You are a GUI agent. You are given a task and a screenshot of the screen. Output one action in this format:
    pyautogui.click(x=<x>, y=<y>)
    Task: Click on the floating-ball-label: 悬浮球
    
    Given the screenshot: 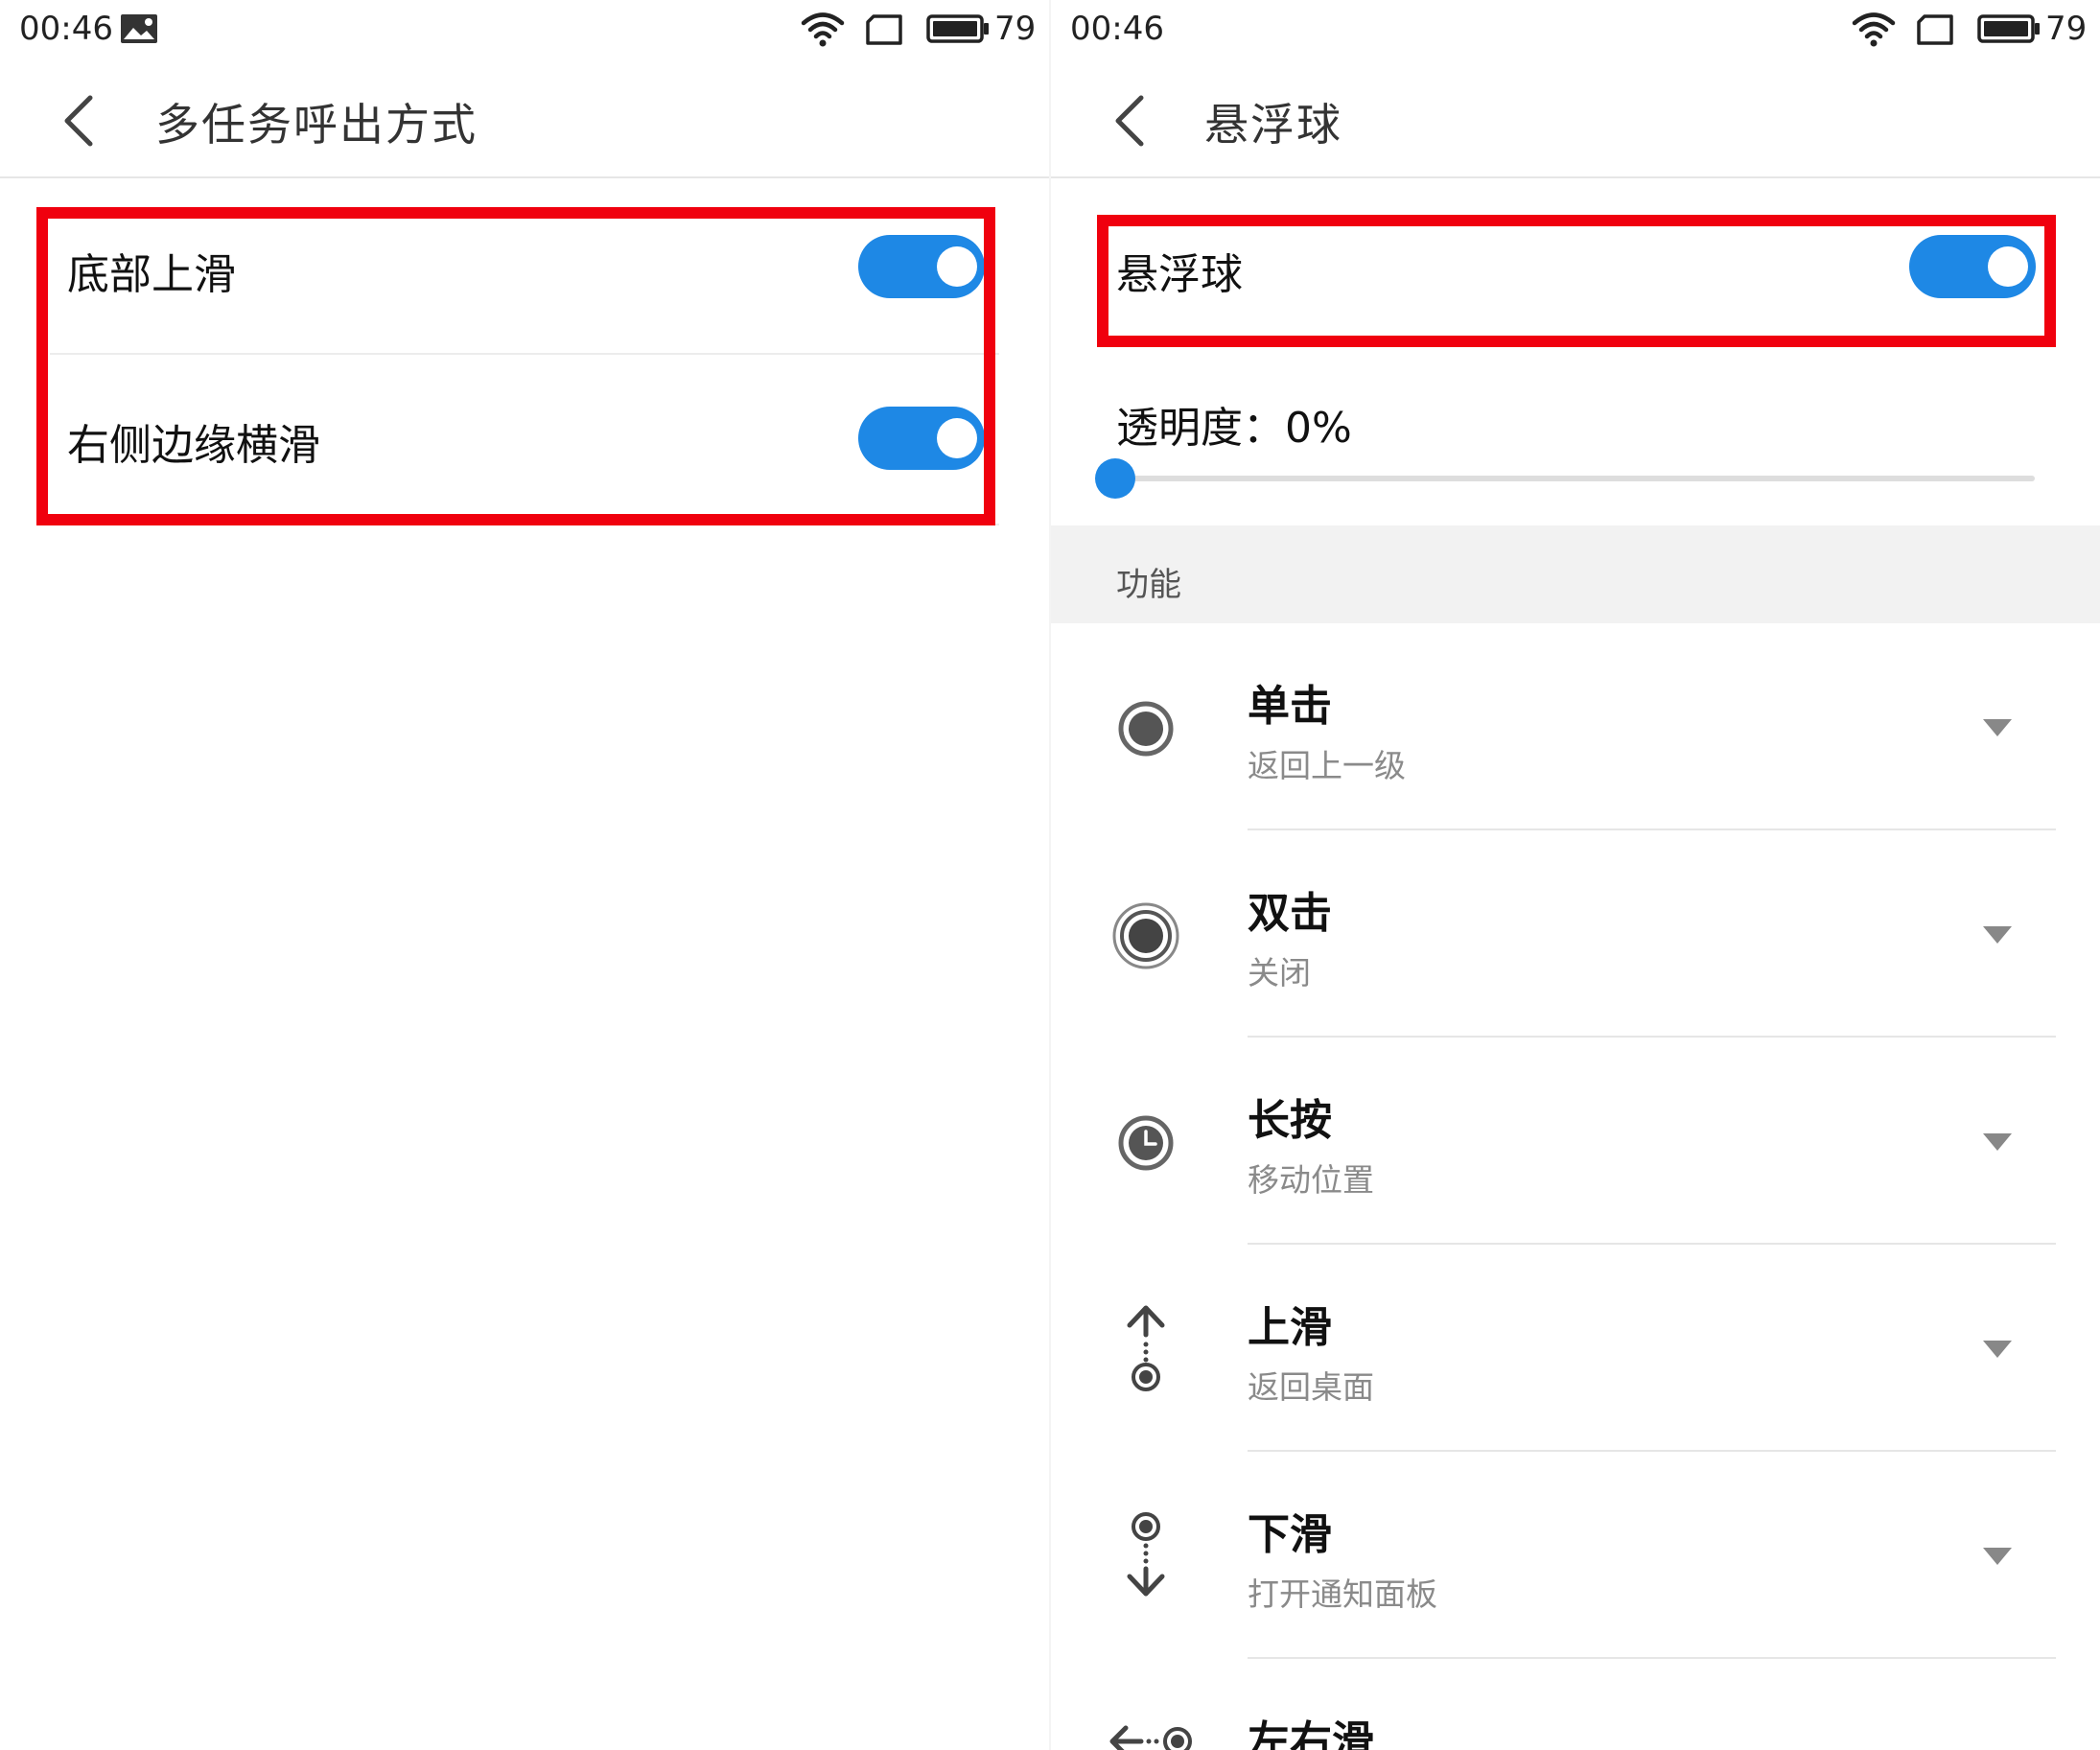 What is the action you would take?
    pyautogui.click(x=1179, y=274)
    